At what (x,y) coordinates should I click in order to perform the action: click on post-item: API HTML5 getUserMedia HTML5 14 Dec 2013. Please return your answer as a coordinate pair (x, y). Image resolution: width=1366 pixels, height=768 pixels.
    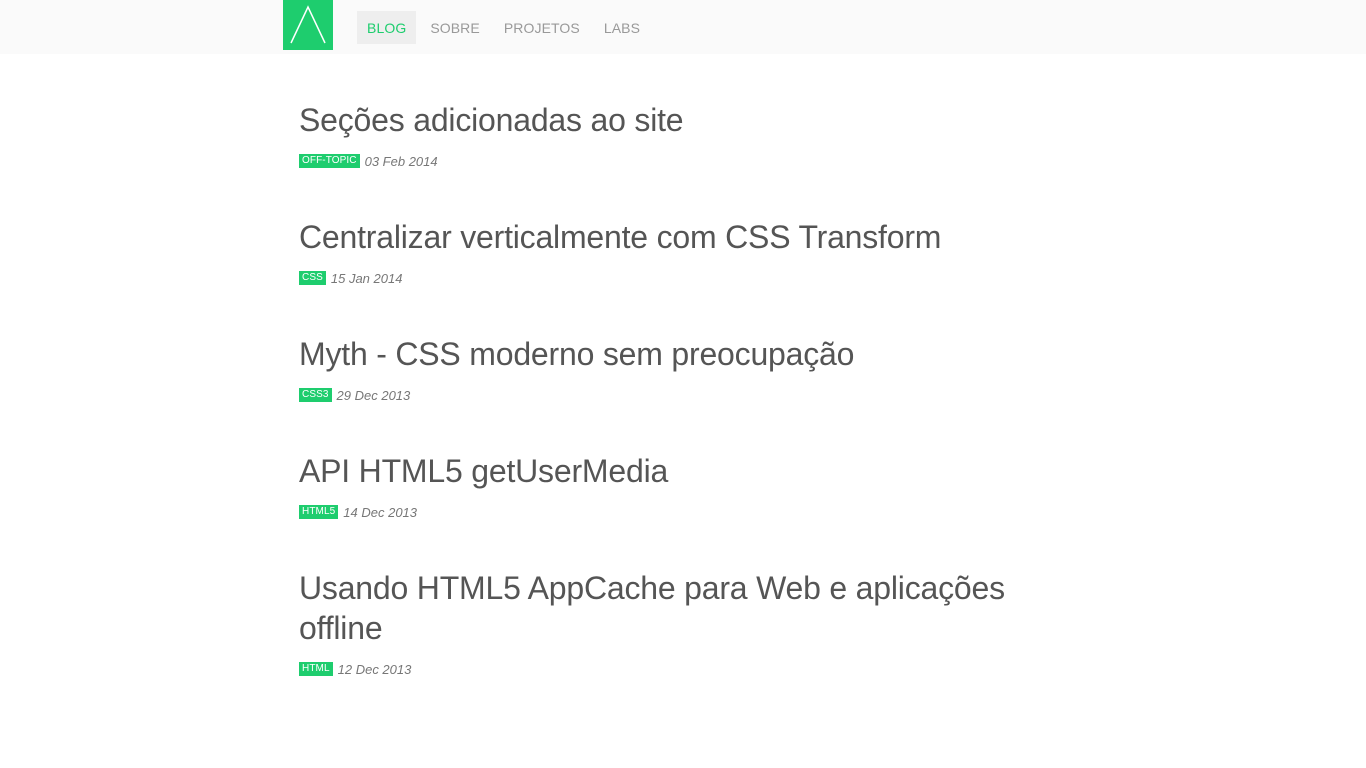
    Looking at the image, I should click on (679, 509).